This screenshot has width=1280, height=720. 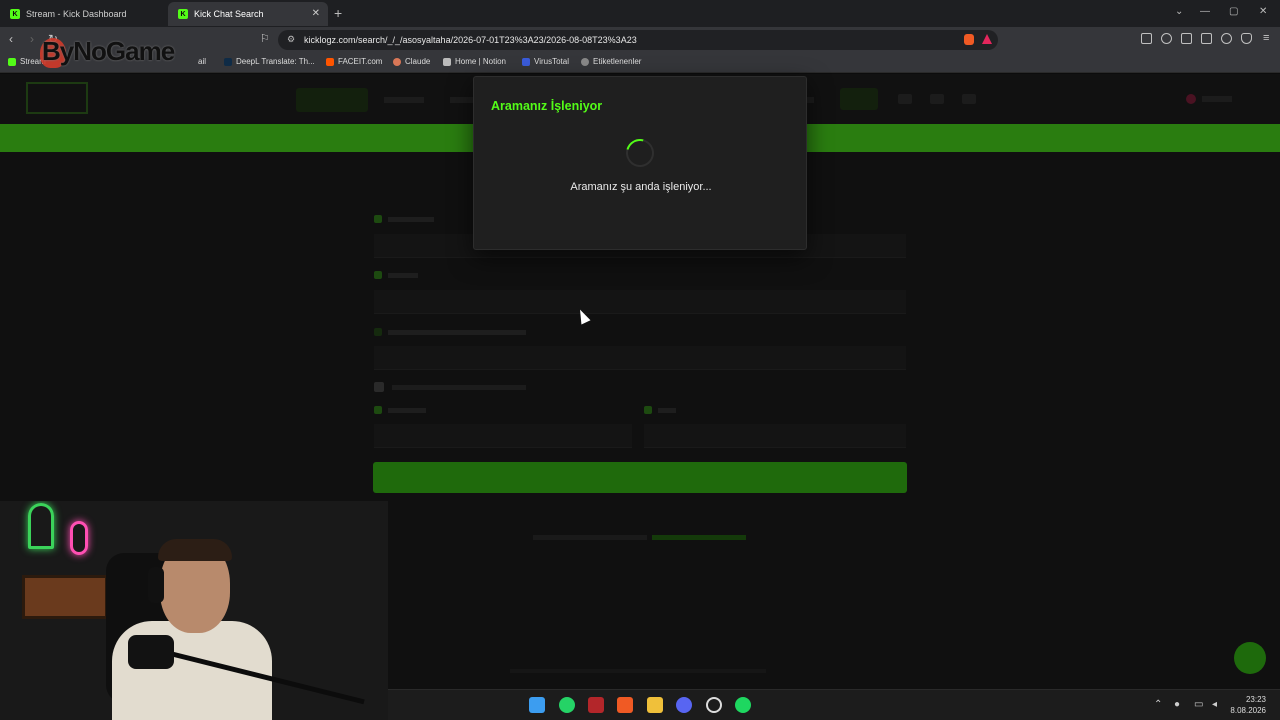 What do you see at coordinates (474, 61) in the screenshot?
I see `bookmark-notion: Home | Notion` at bounding box center [474, 61].